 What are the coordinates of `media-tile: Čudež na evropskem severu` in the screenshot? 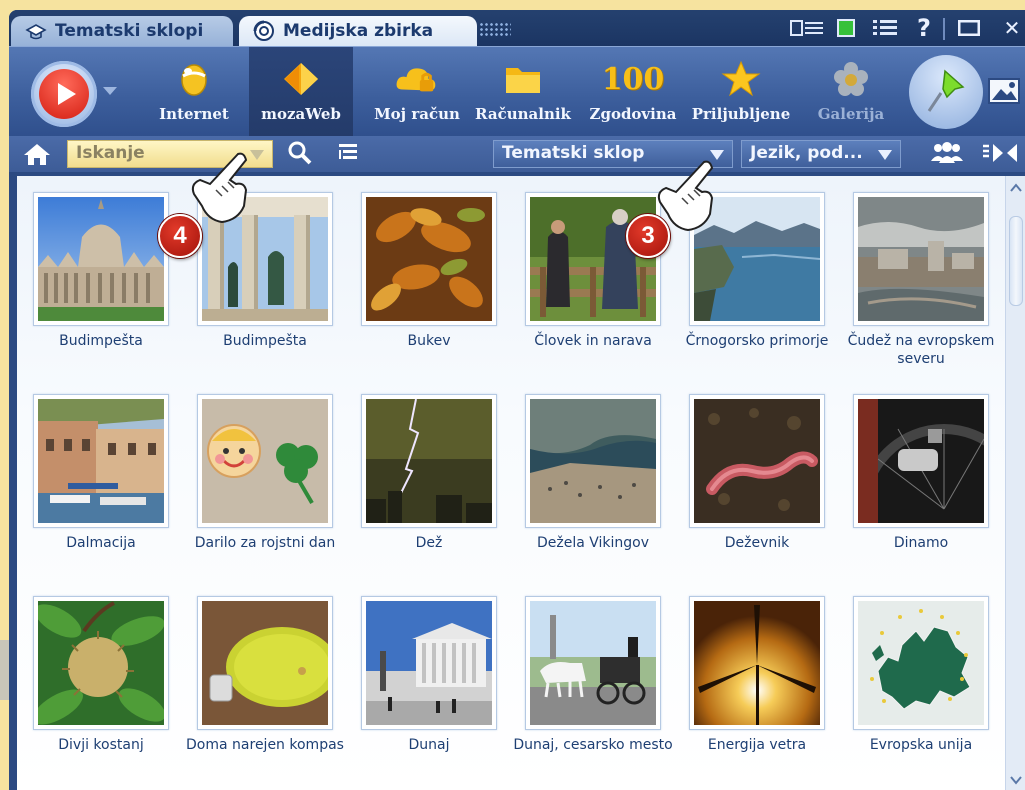 It's located at (921, 280).